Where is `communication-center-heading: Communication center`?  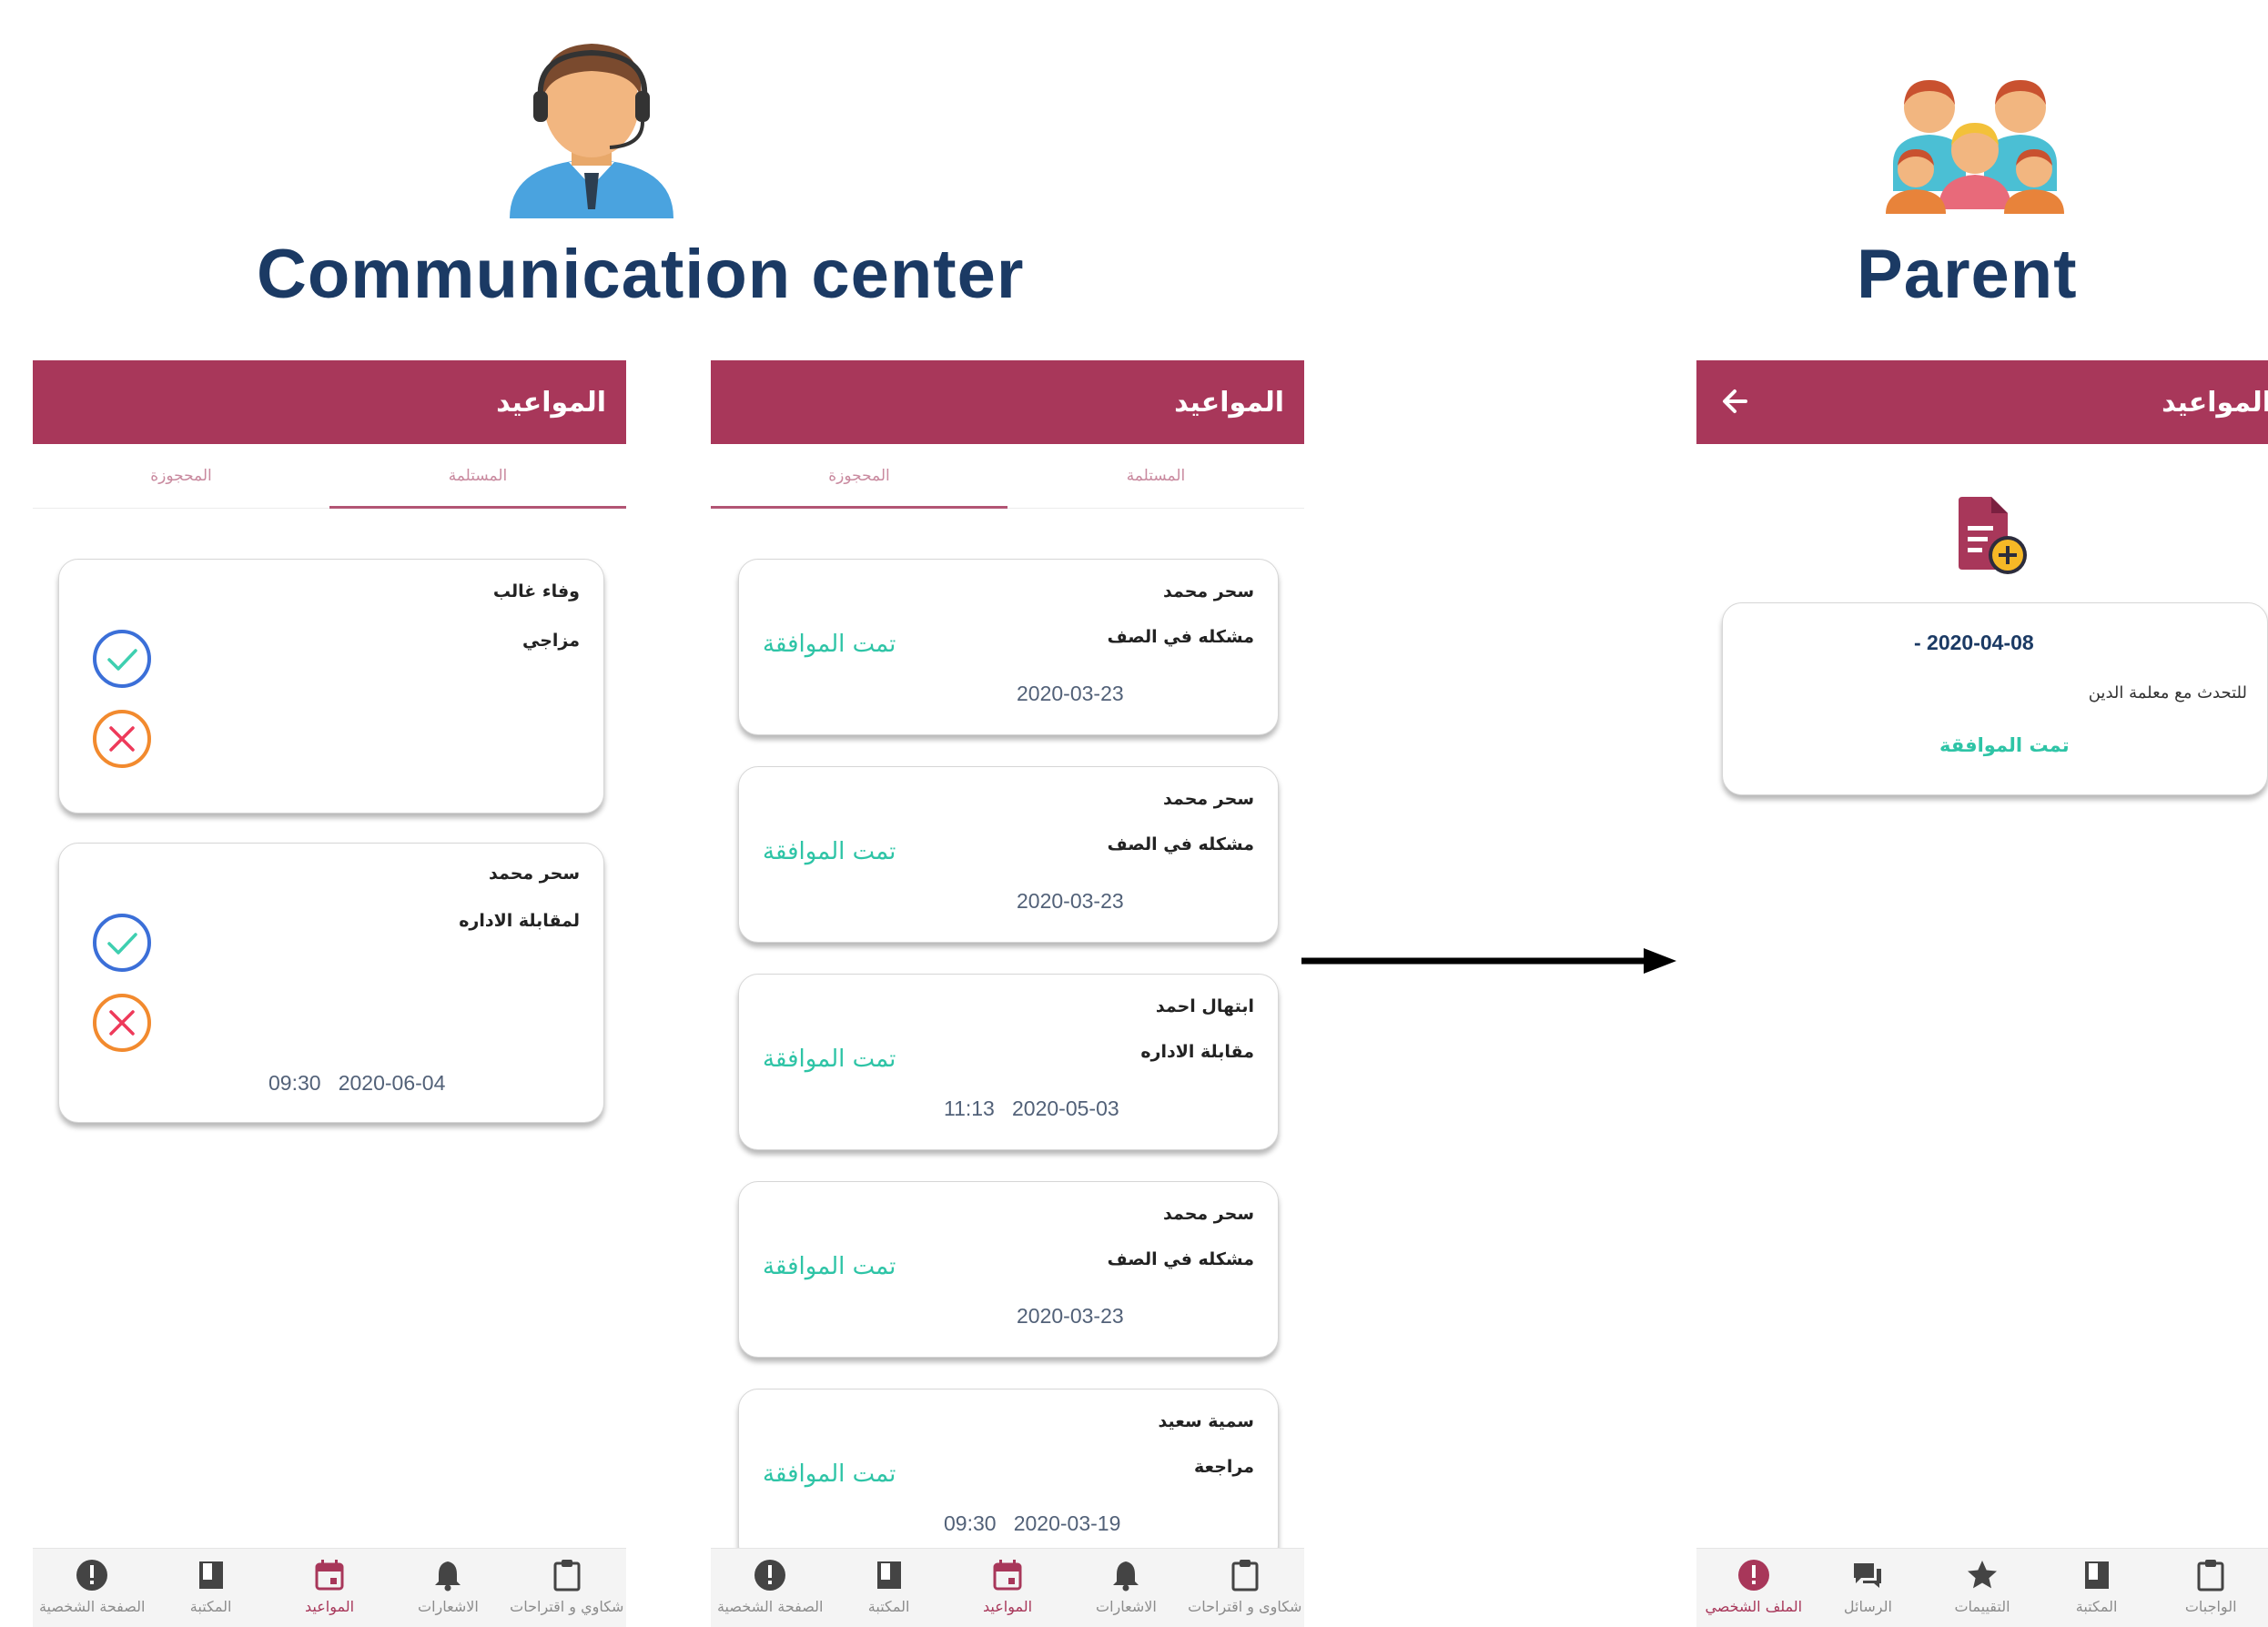
communication-center-heading: Communication center is located at coordinates (641, 274).